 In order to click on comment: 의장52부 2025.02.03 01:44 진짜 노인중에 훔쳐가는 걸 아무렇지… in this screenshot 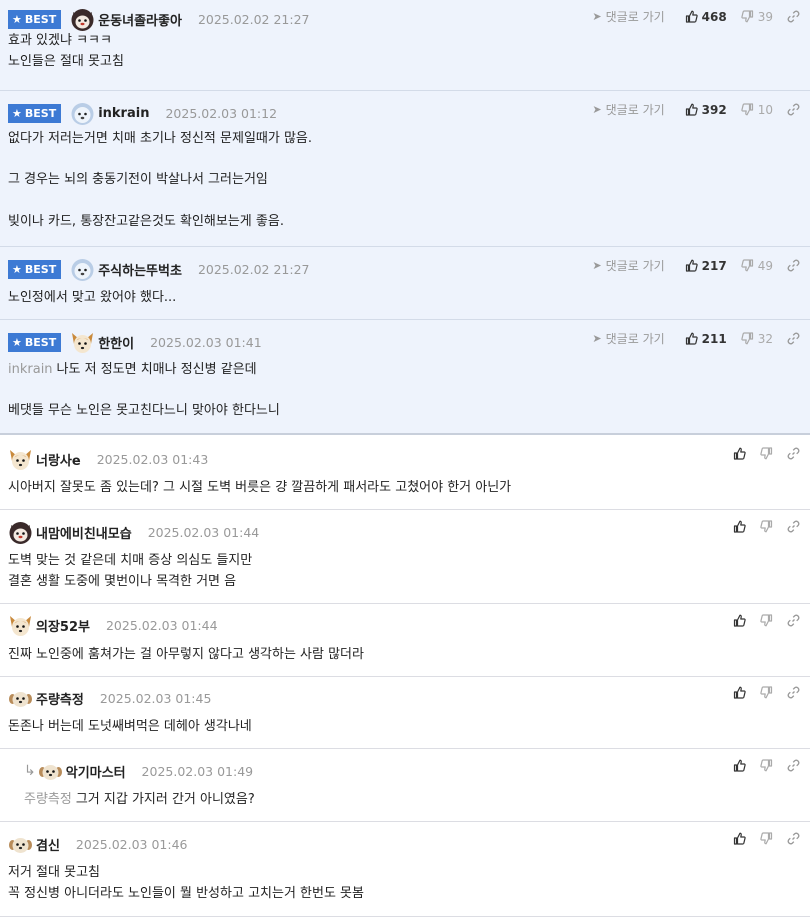, I will do `click(405, 640)`.